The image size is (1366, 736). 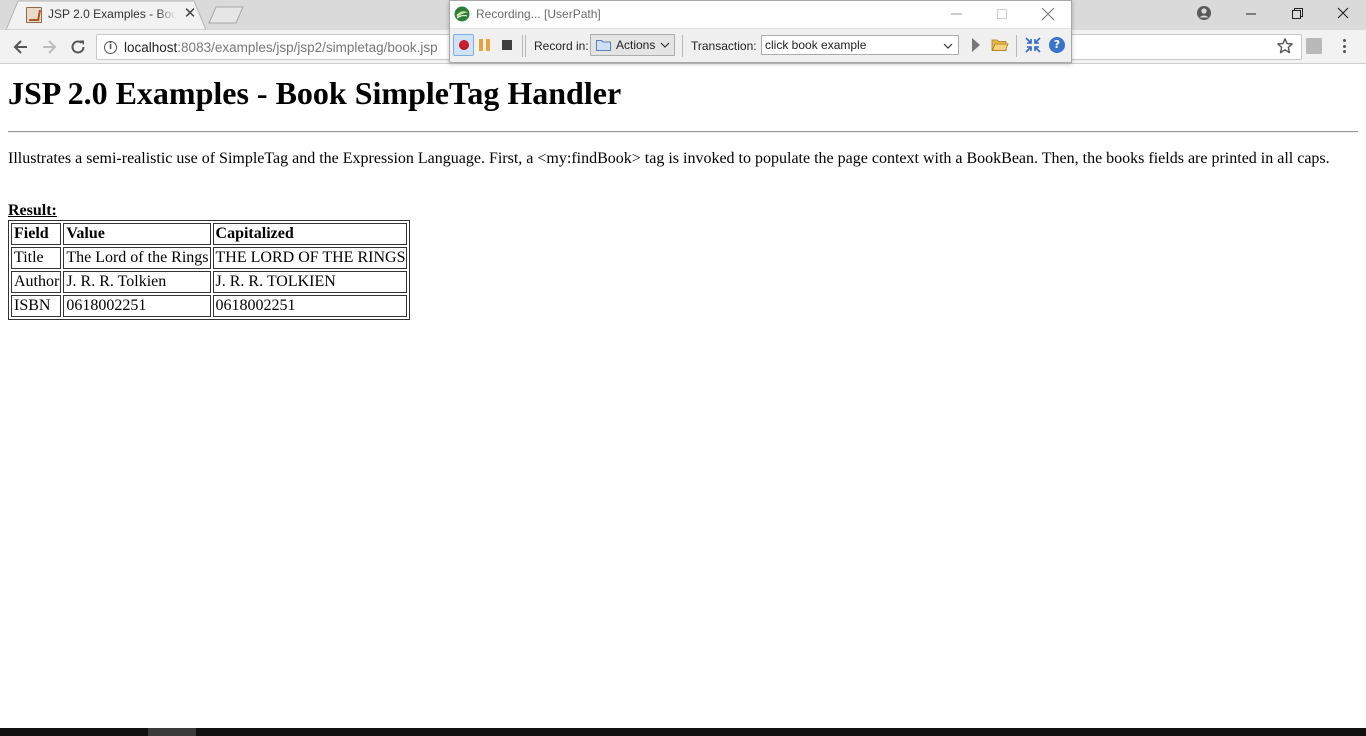 I want to click on table-cell: J. R. R. TOLKIEN, so click(x=310, y=282).